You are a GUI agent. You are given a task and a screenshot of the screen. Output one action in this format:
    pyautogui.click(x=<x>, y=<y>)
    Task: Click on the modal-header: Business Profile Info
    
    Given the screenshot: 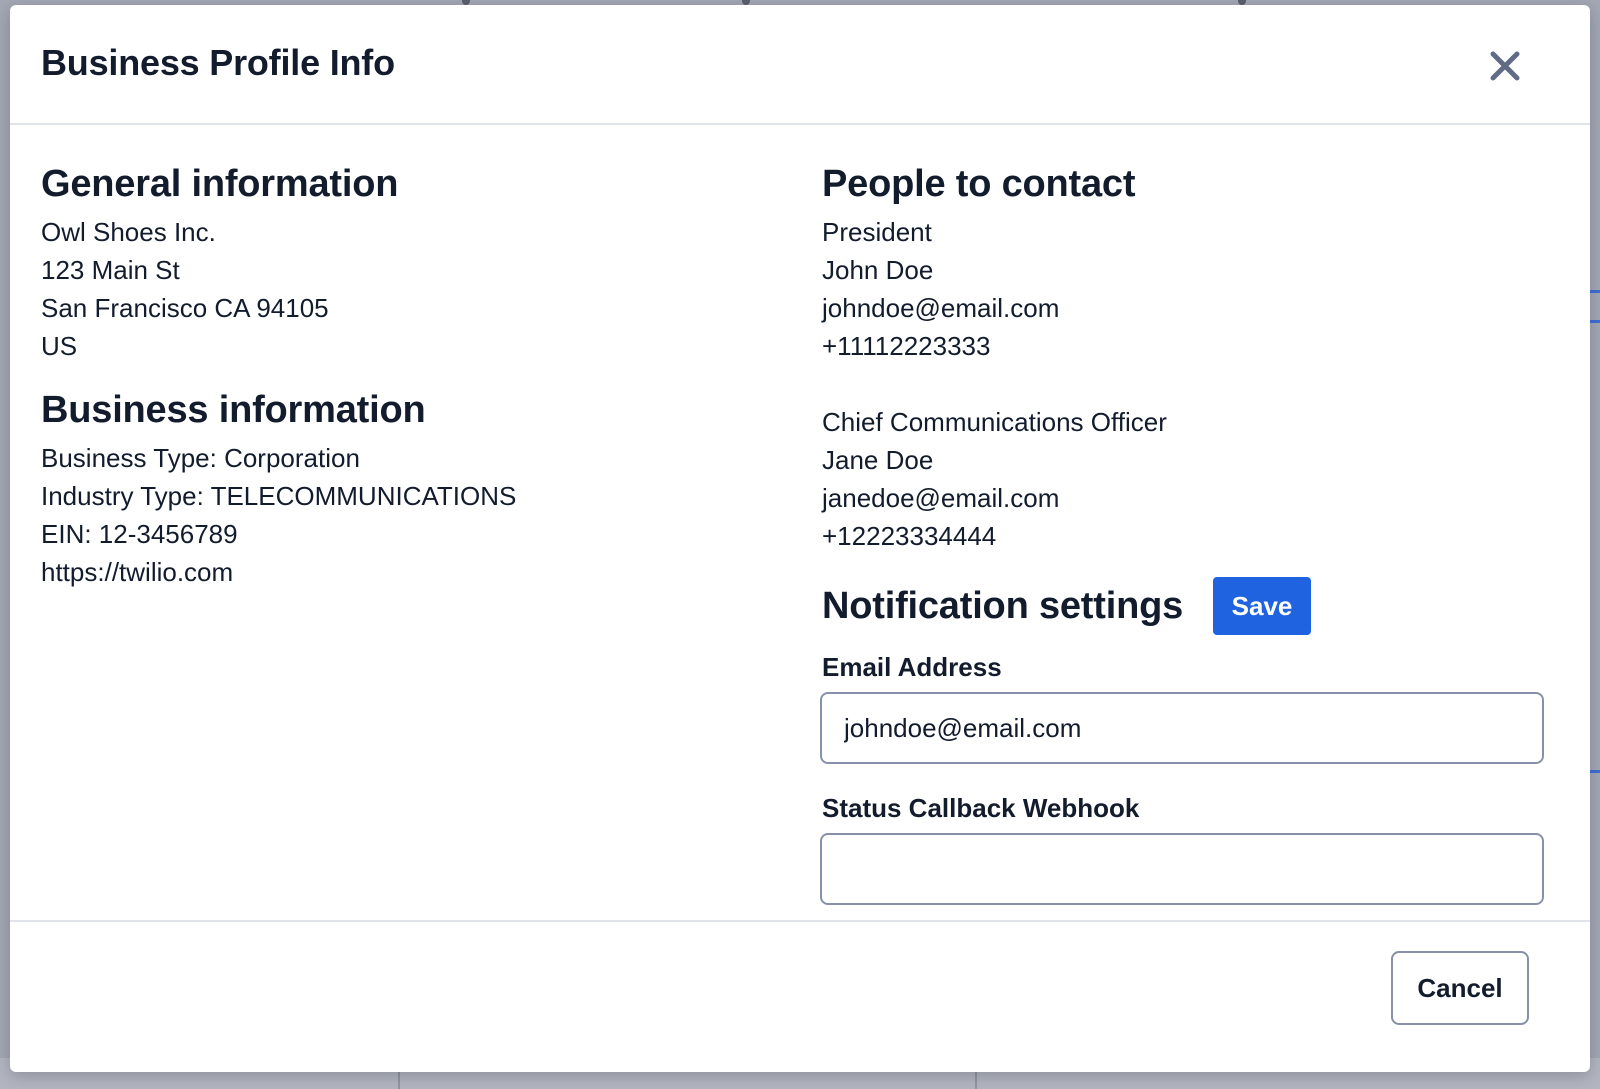 What is the action you would take?
    pyautogui.click(x=800, y=65)
    